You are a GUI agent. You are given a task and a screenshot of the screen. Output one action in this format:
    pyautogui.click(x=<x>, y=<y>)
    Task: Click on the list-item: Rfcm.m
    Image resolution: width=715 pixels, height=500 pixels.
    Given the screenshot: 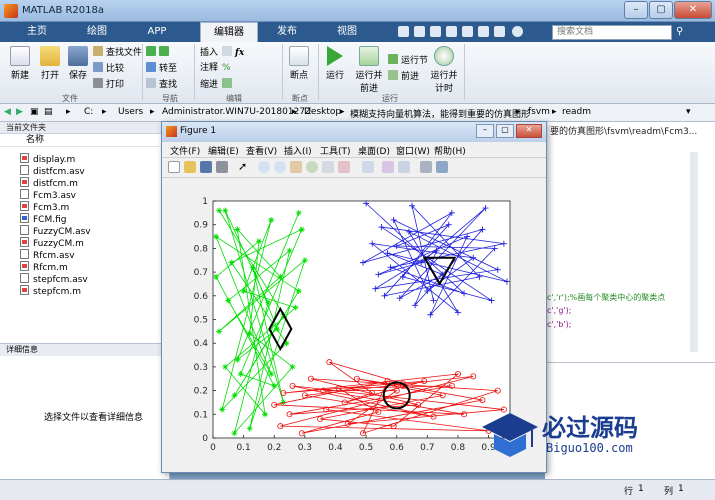 What is the action you would take?
    pyautogui.click(x=44, y=267)
    